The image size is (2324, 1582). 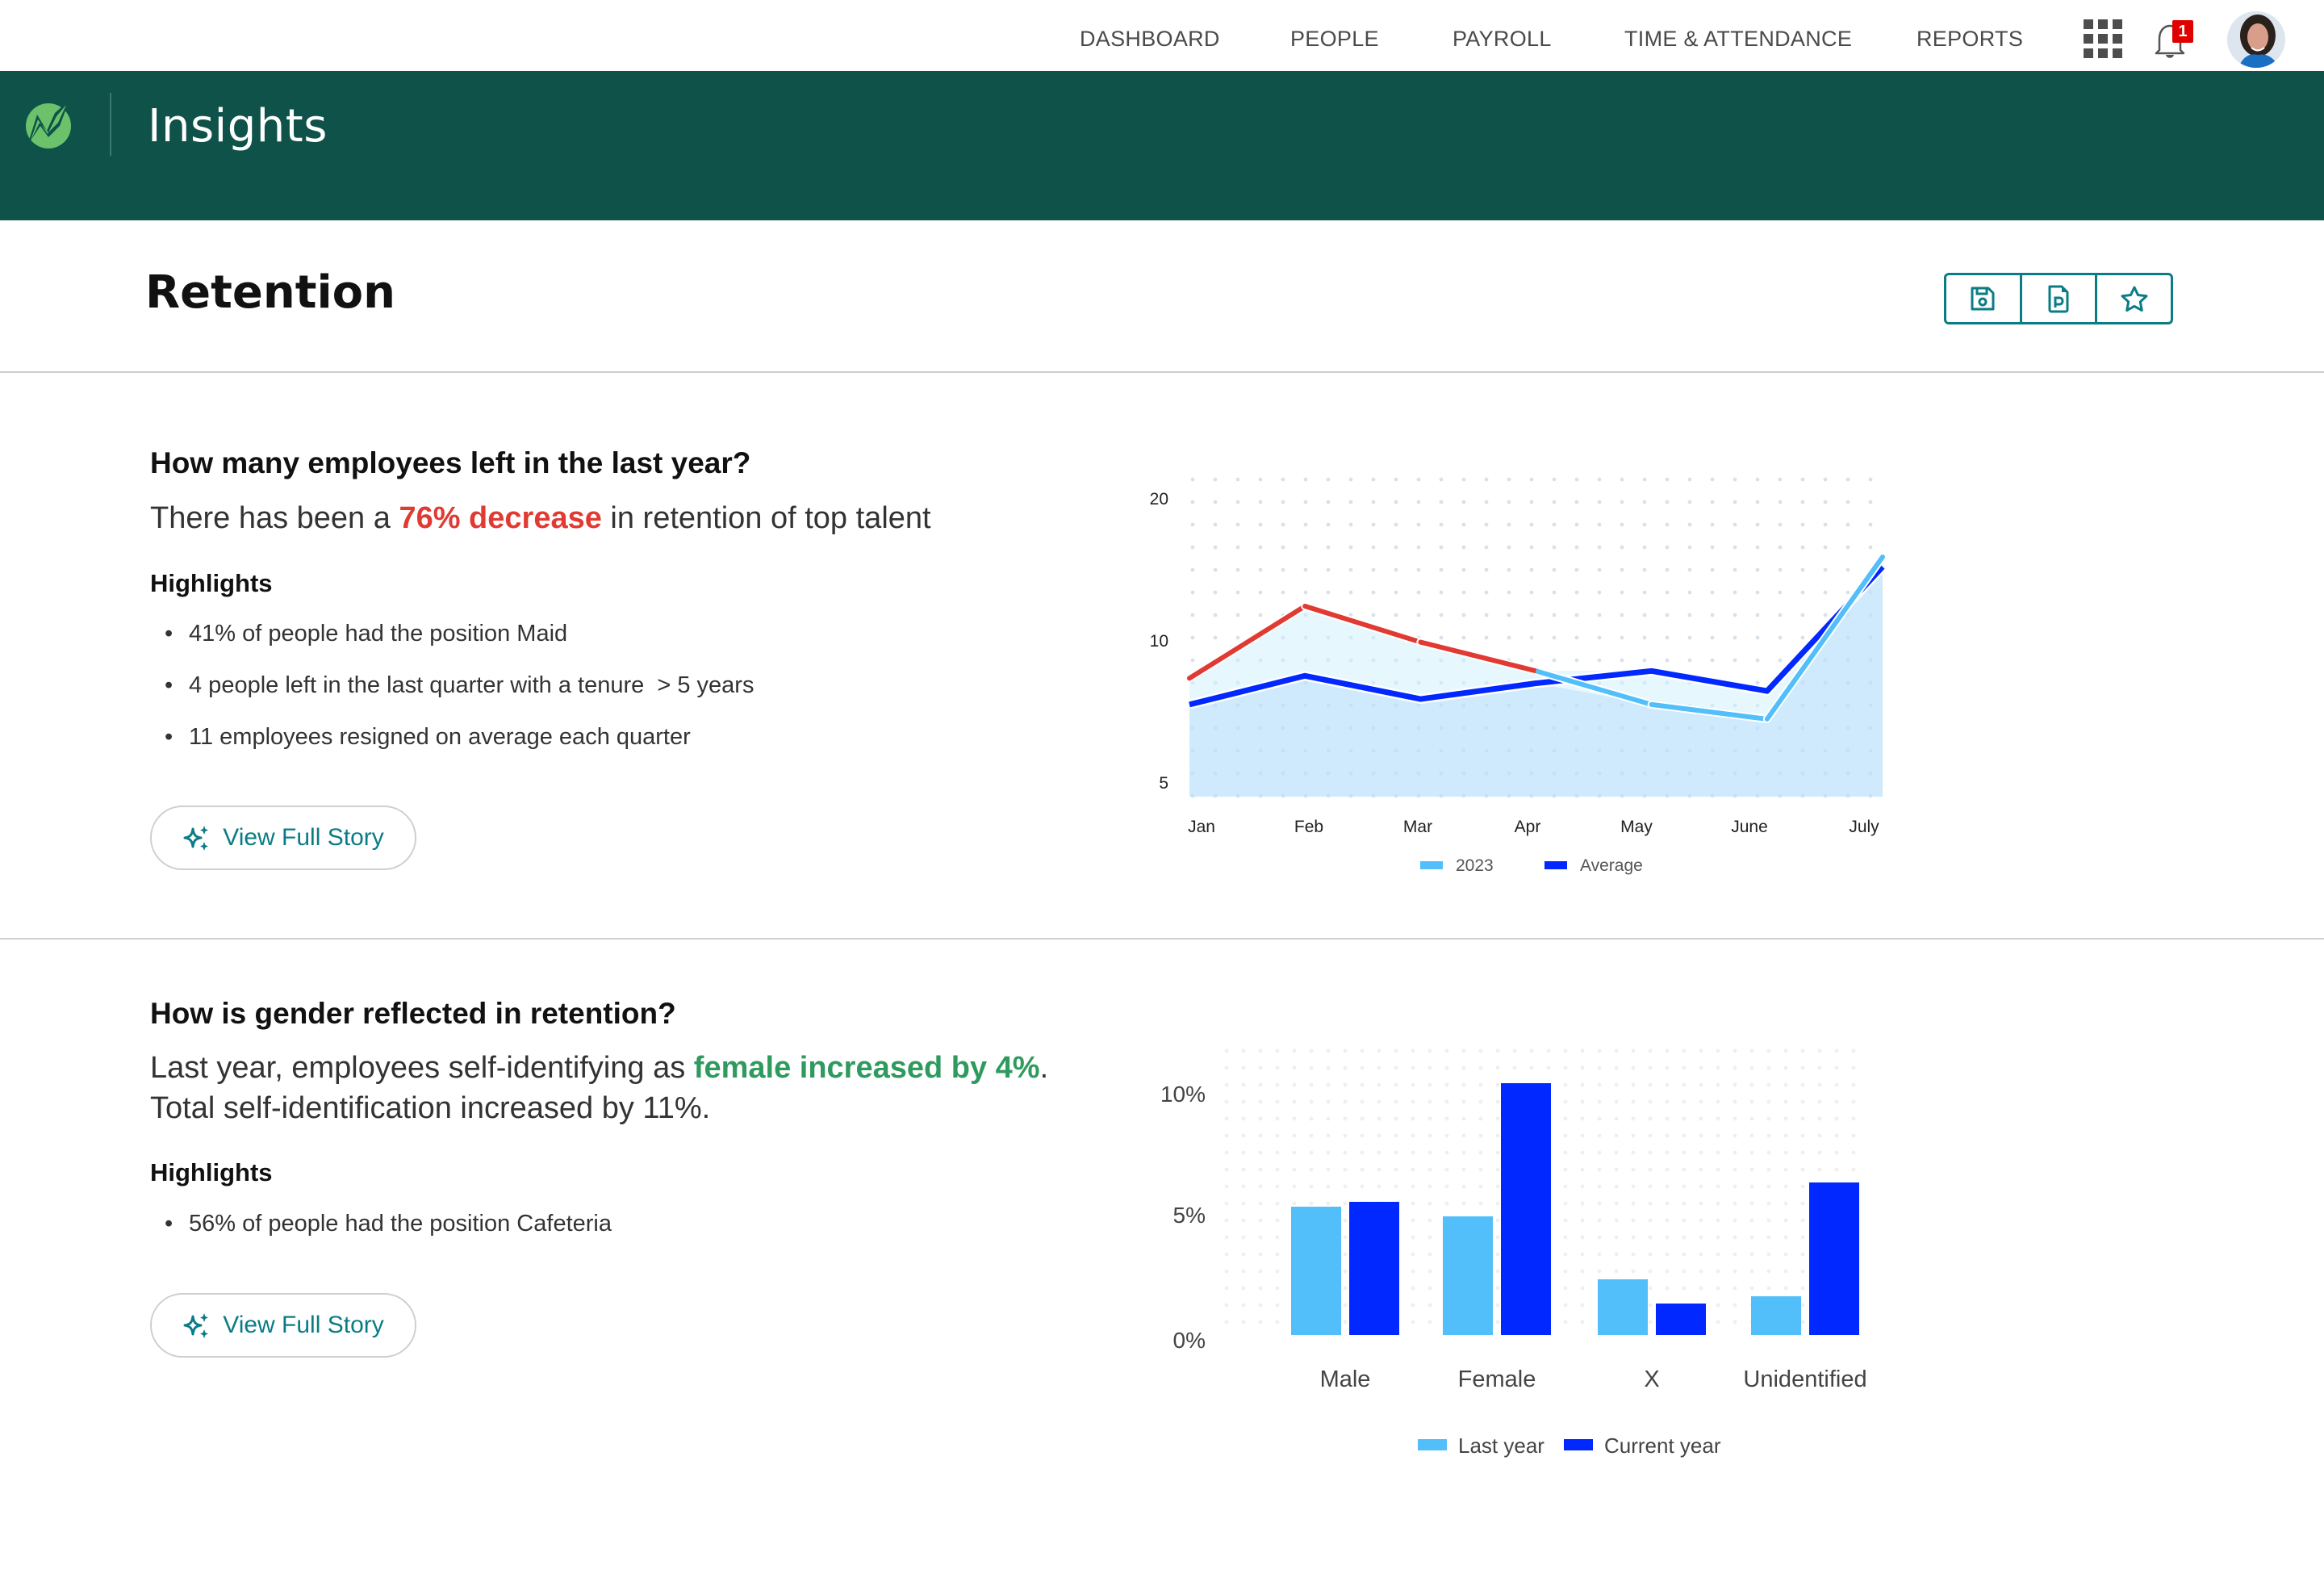 I want to click on x-tick-label: Unidentified, so click(x=1804, y=1379).